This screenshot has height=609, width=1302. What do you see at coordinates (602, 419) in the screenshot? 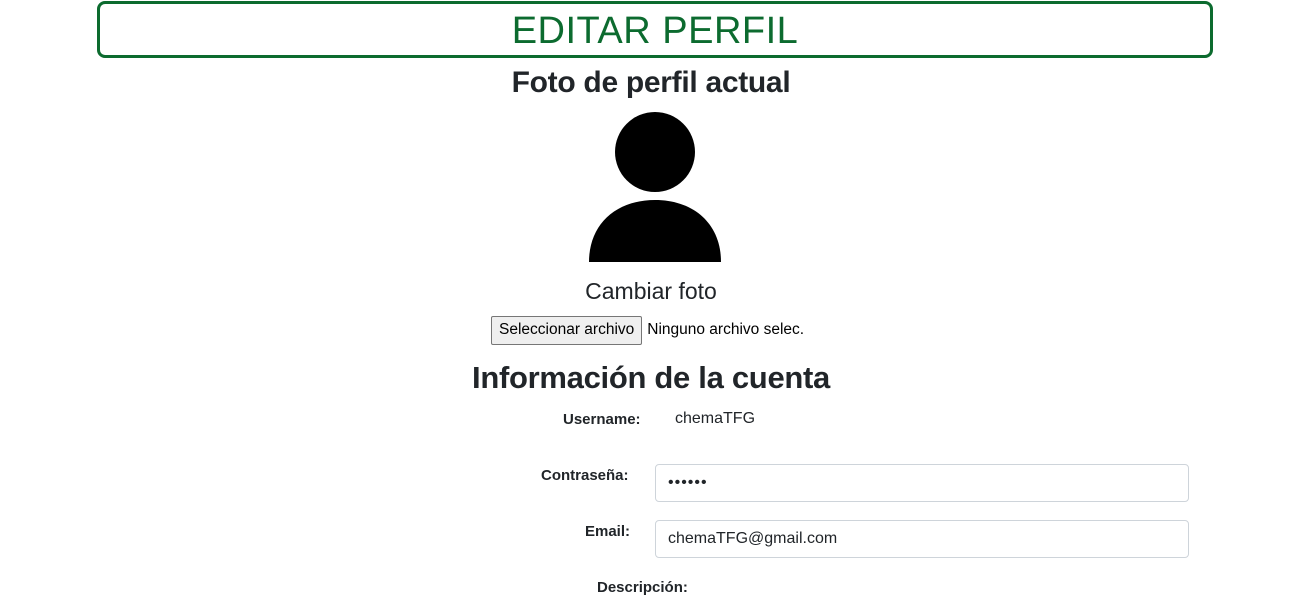
I see `username-label: Username:` at bounding box center [602, 419].